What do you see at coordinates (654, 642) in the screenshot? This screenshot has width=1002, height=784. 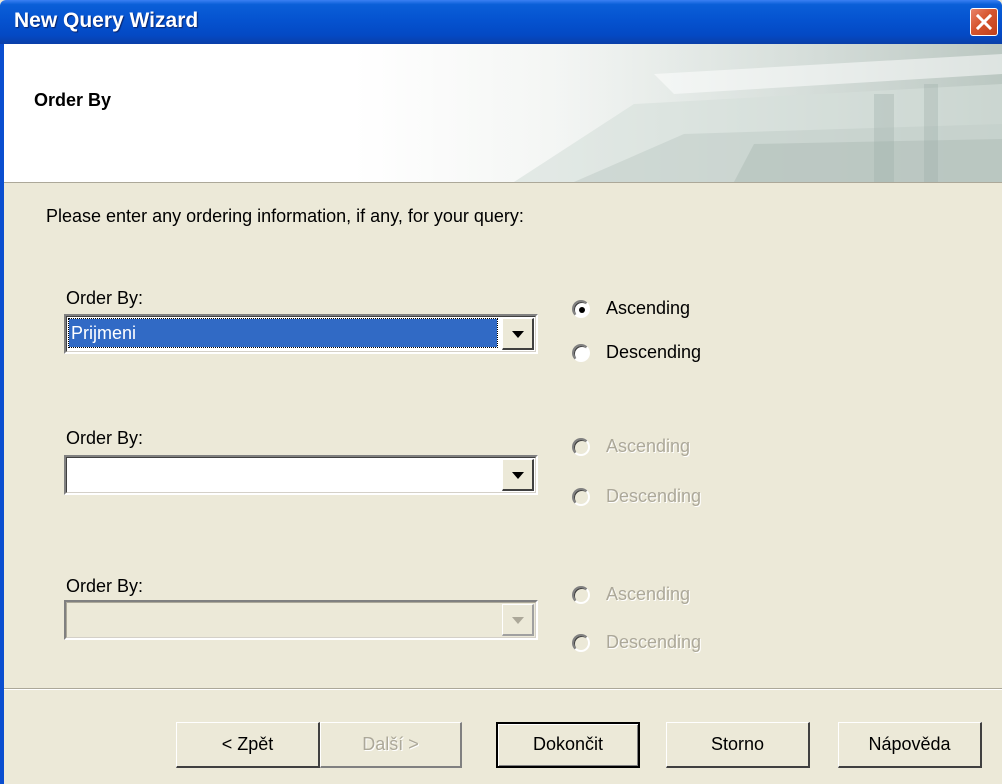 I see `descending-label-3: Descending` at bounding box center [654, 642].